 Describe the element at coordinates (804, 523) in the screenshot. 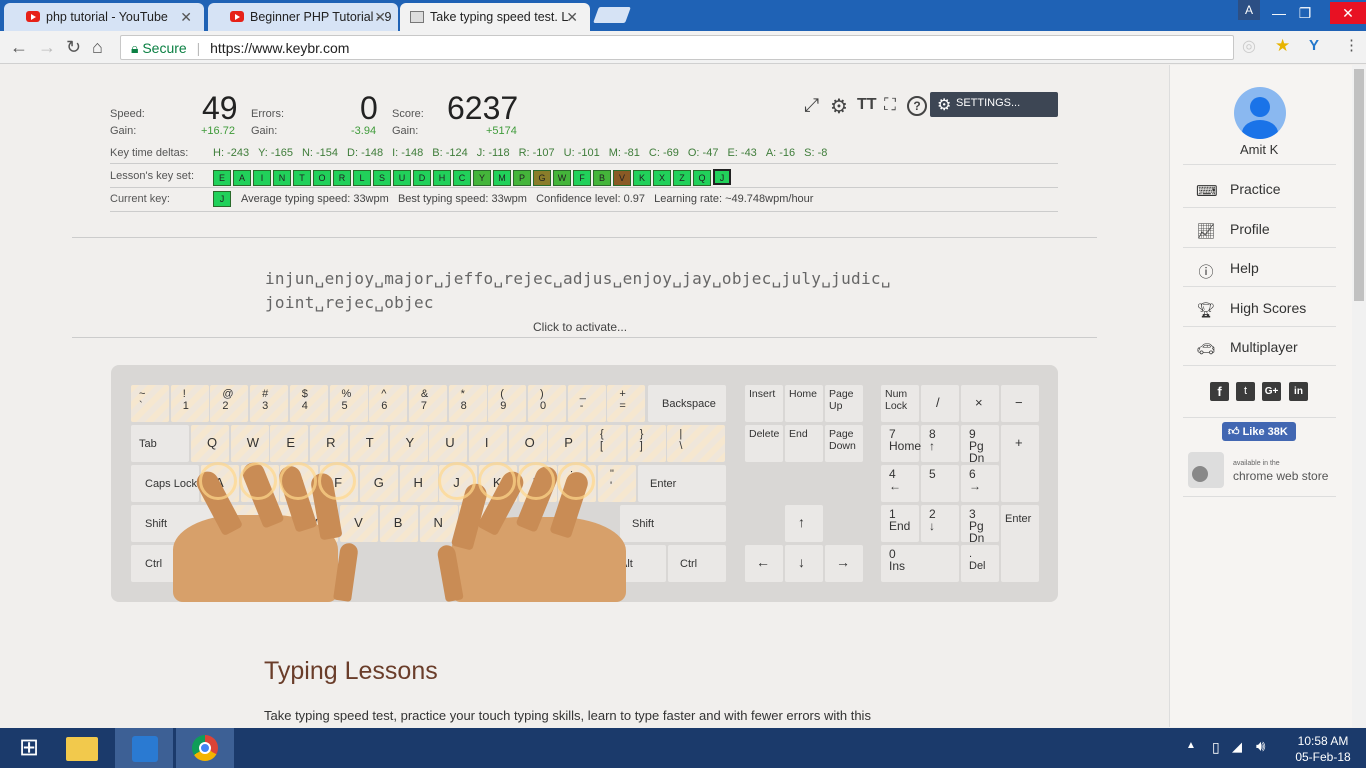

I see `key-arrow-up: ↑` at that location.